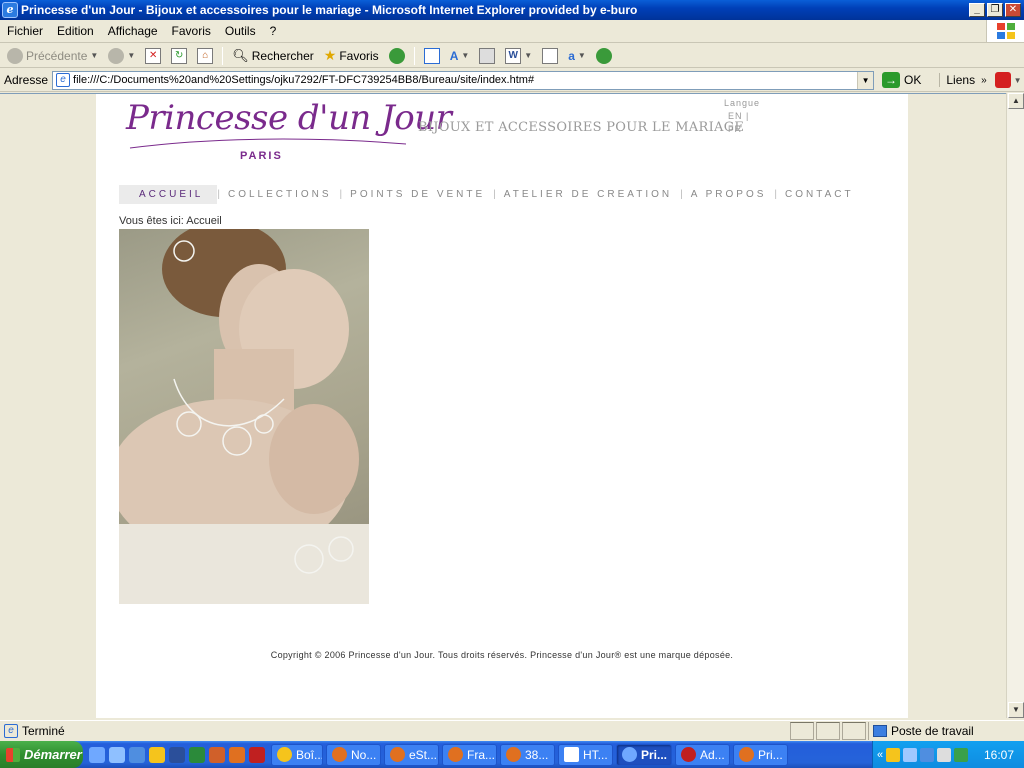 The height and width of the screenshot is (768, 1024). What do you see at coordinates (984, 80) in the screenshot?
I see `chevron-right-icon: »` at bounding box center [984, 80].